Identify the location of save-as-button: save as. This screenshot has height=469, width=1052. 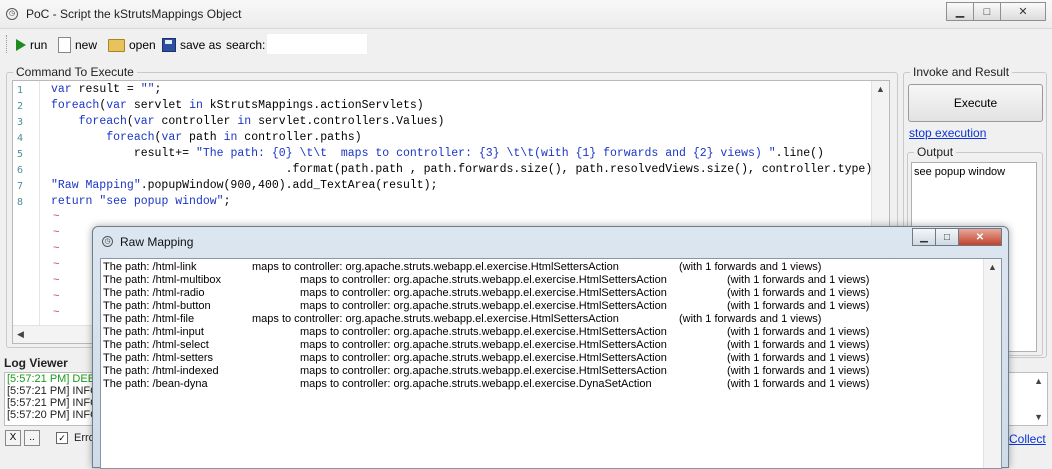
(191, 45).